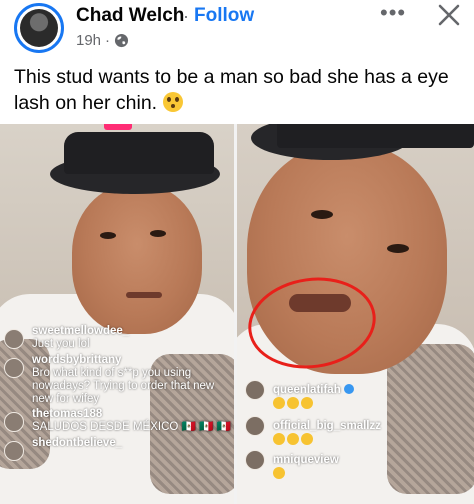 The height and width of the screenshot is (504, 474). Describe the element at coordinates (224, 16) in the screenshot. I see `follow-button: Follow` at that location.